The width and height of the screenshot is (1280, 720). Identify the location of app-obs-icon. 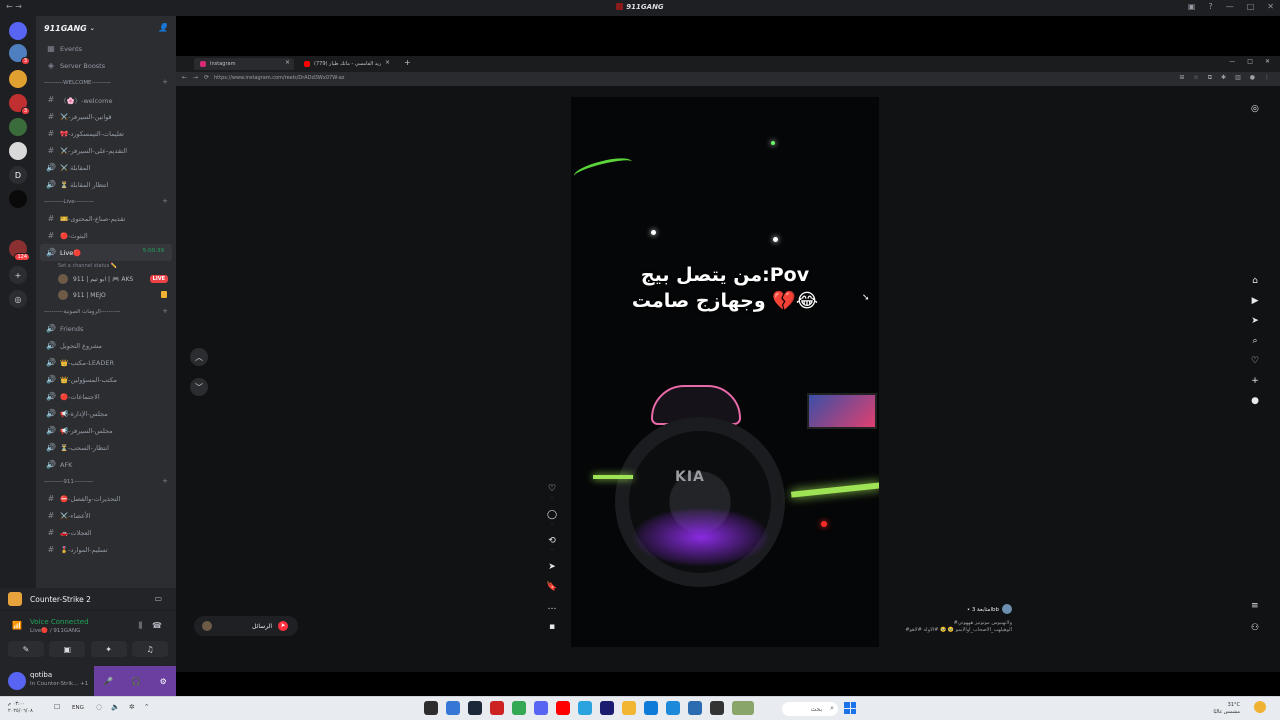
(607, 708).